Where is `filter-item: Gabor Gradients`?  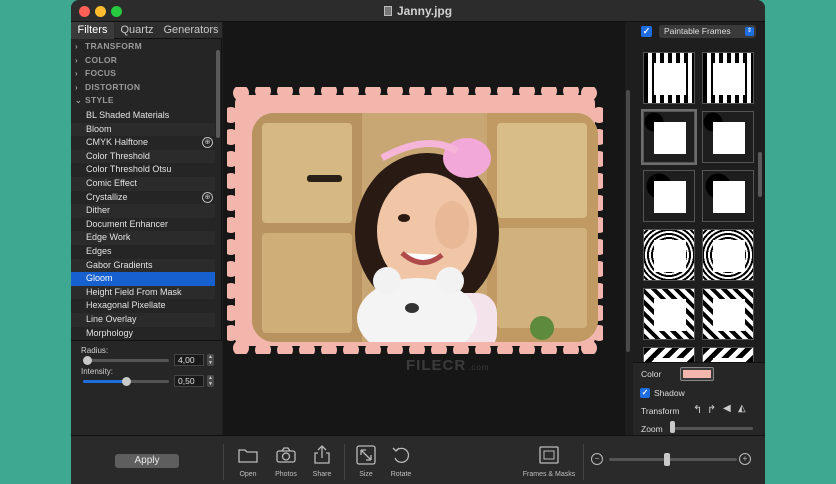 filter-item: Gabor Gradients is located at coordinates (143, 265).